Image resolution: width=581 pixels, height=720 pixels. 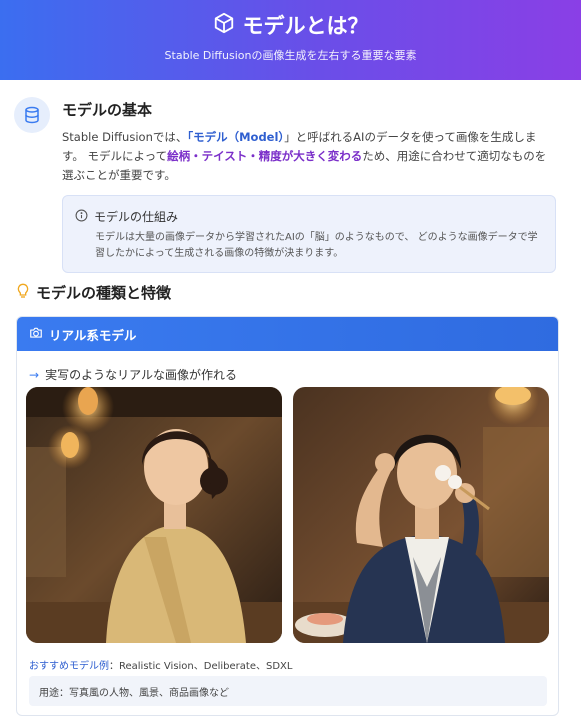 I want to click on info-icon, so click(x=81, y=217).